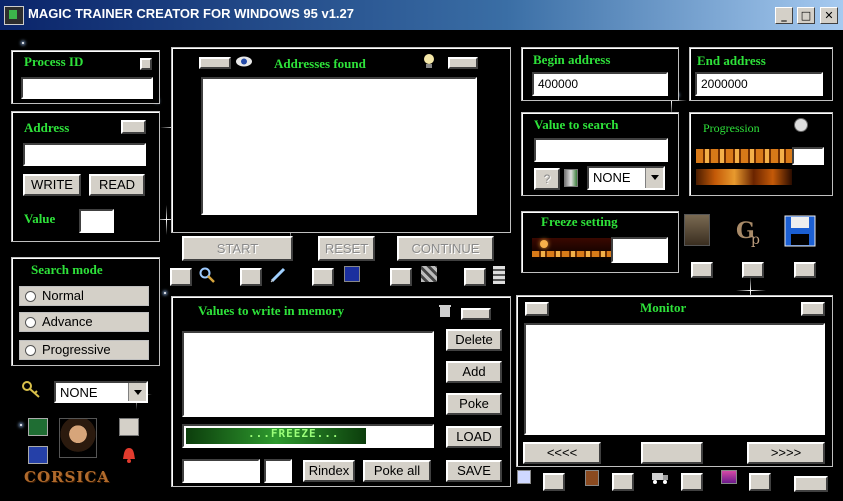 The height and width of the screenshot is (501, 843). Describe the element at coordinates (562, 453) in the screenshot. I see `monitor-prev-button: <<<<` at that location.